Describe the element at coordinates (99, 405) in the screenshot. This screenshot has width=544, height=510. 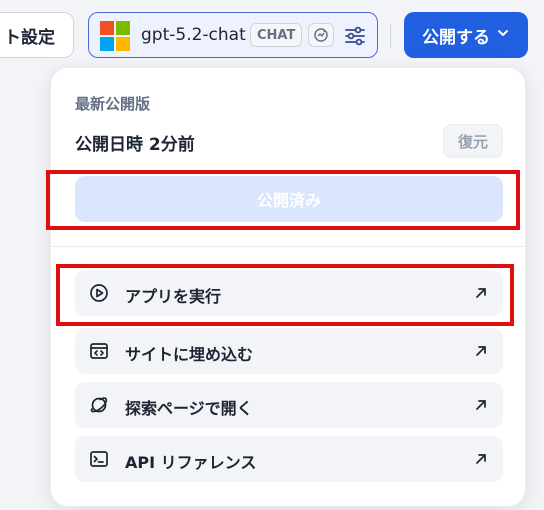
I see `planet-icon` at that location.